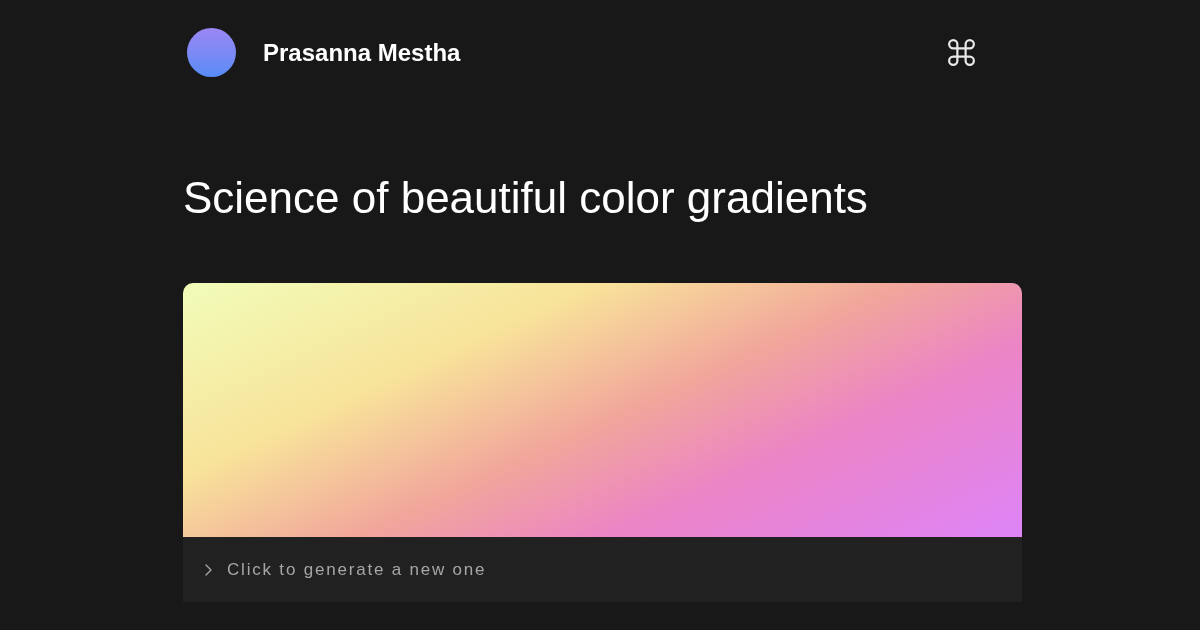  I want to click on page-title: Science of beautiful color gradients, so click(526, 198).